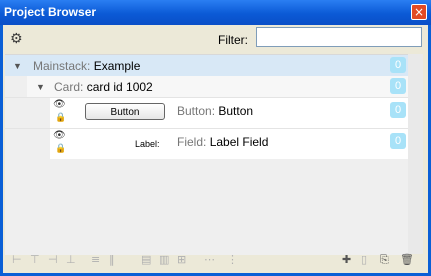 This screenshot has height=276, width=431. Describe the element at coordinates (50, 12) in the screenshot. I see `window-title: Project Browser` at that location.